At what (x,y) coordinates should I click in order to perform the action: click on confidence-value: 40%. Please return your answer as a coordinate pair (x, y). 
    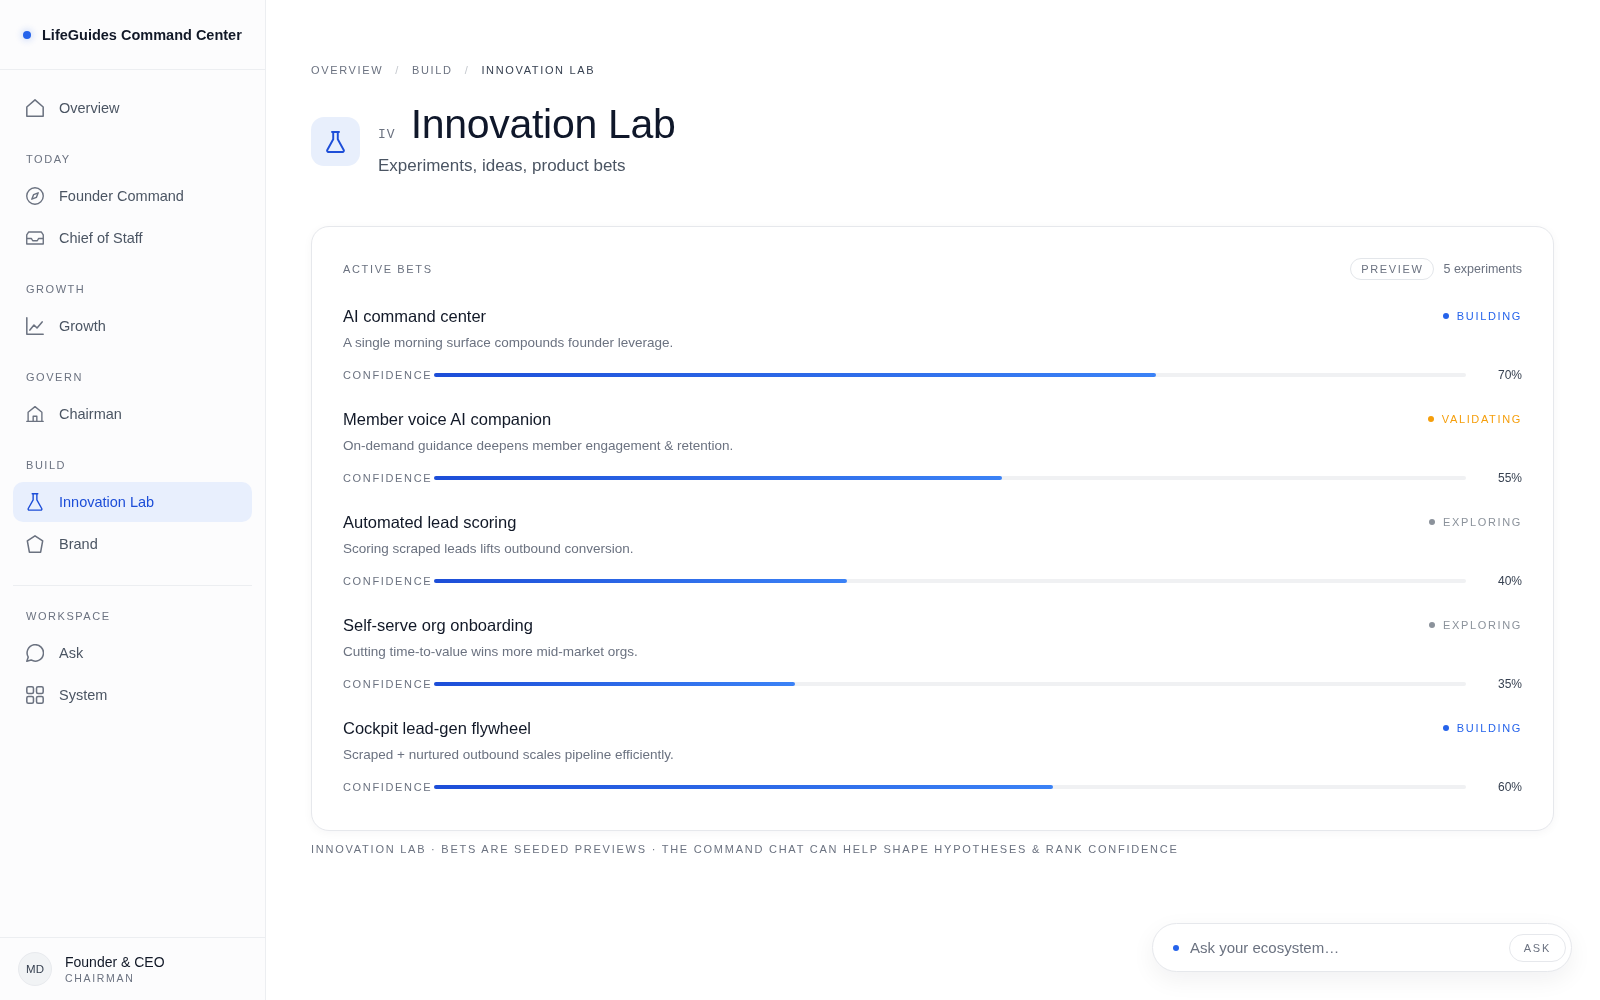
    Looking at the image, I should click on (1509, 581).